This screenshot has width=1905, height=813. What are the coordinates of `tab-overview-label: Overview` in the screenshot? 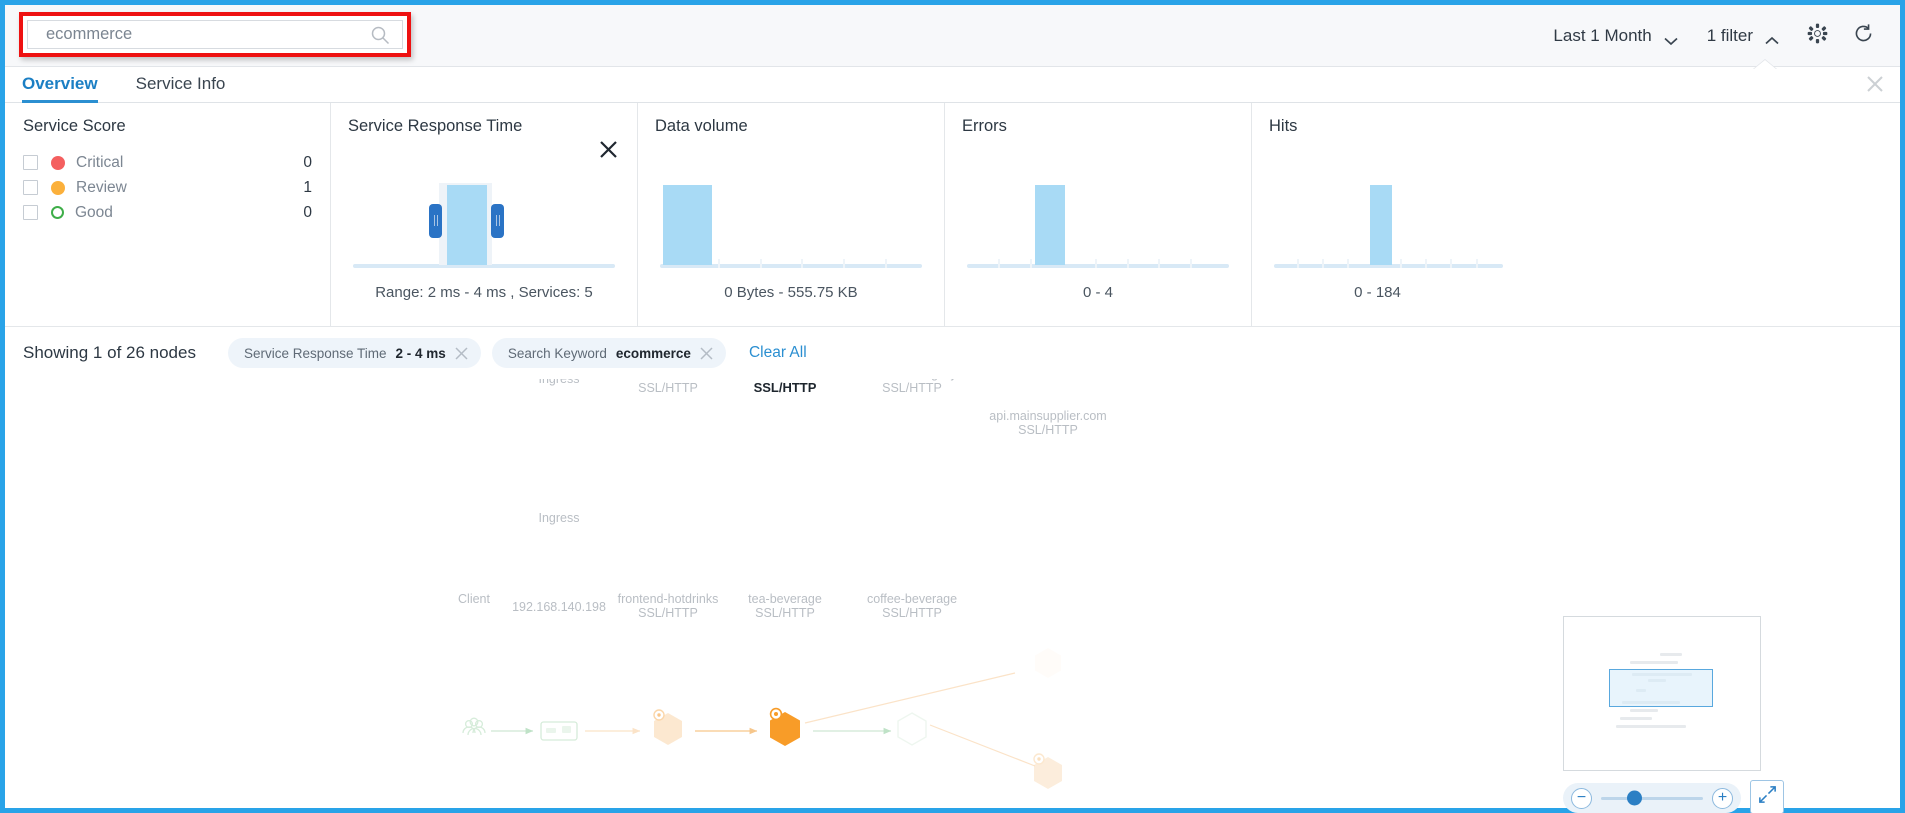 It's located at (60, 83).